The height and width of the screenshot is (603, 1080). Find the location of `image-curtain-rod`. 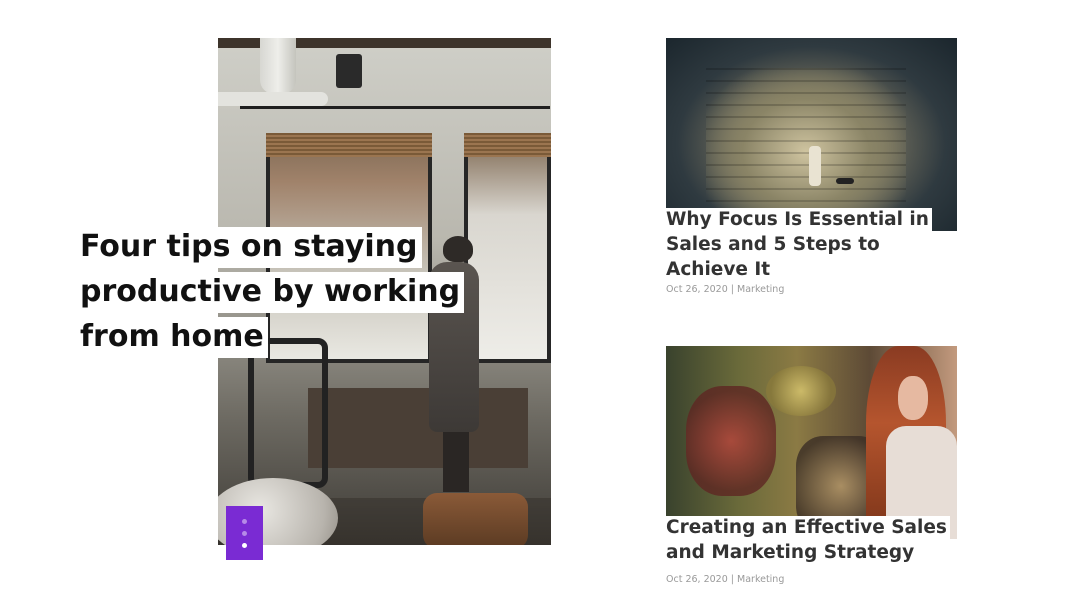

image-curtain-rod is located at coordinates (395, 107).